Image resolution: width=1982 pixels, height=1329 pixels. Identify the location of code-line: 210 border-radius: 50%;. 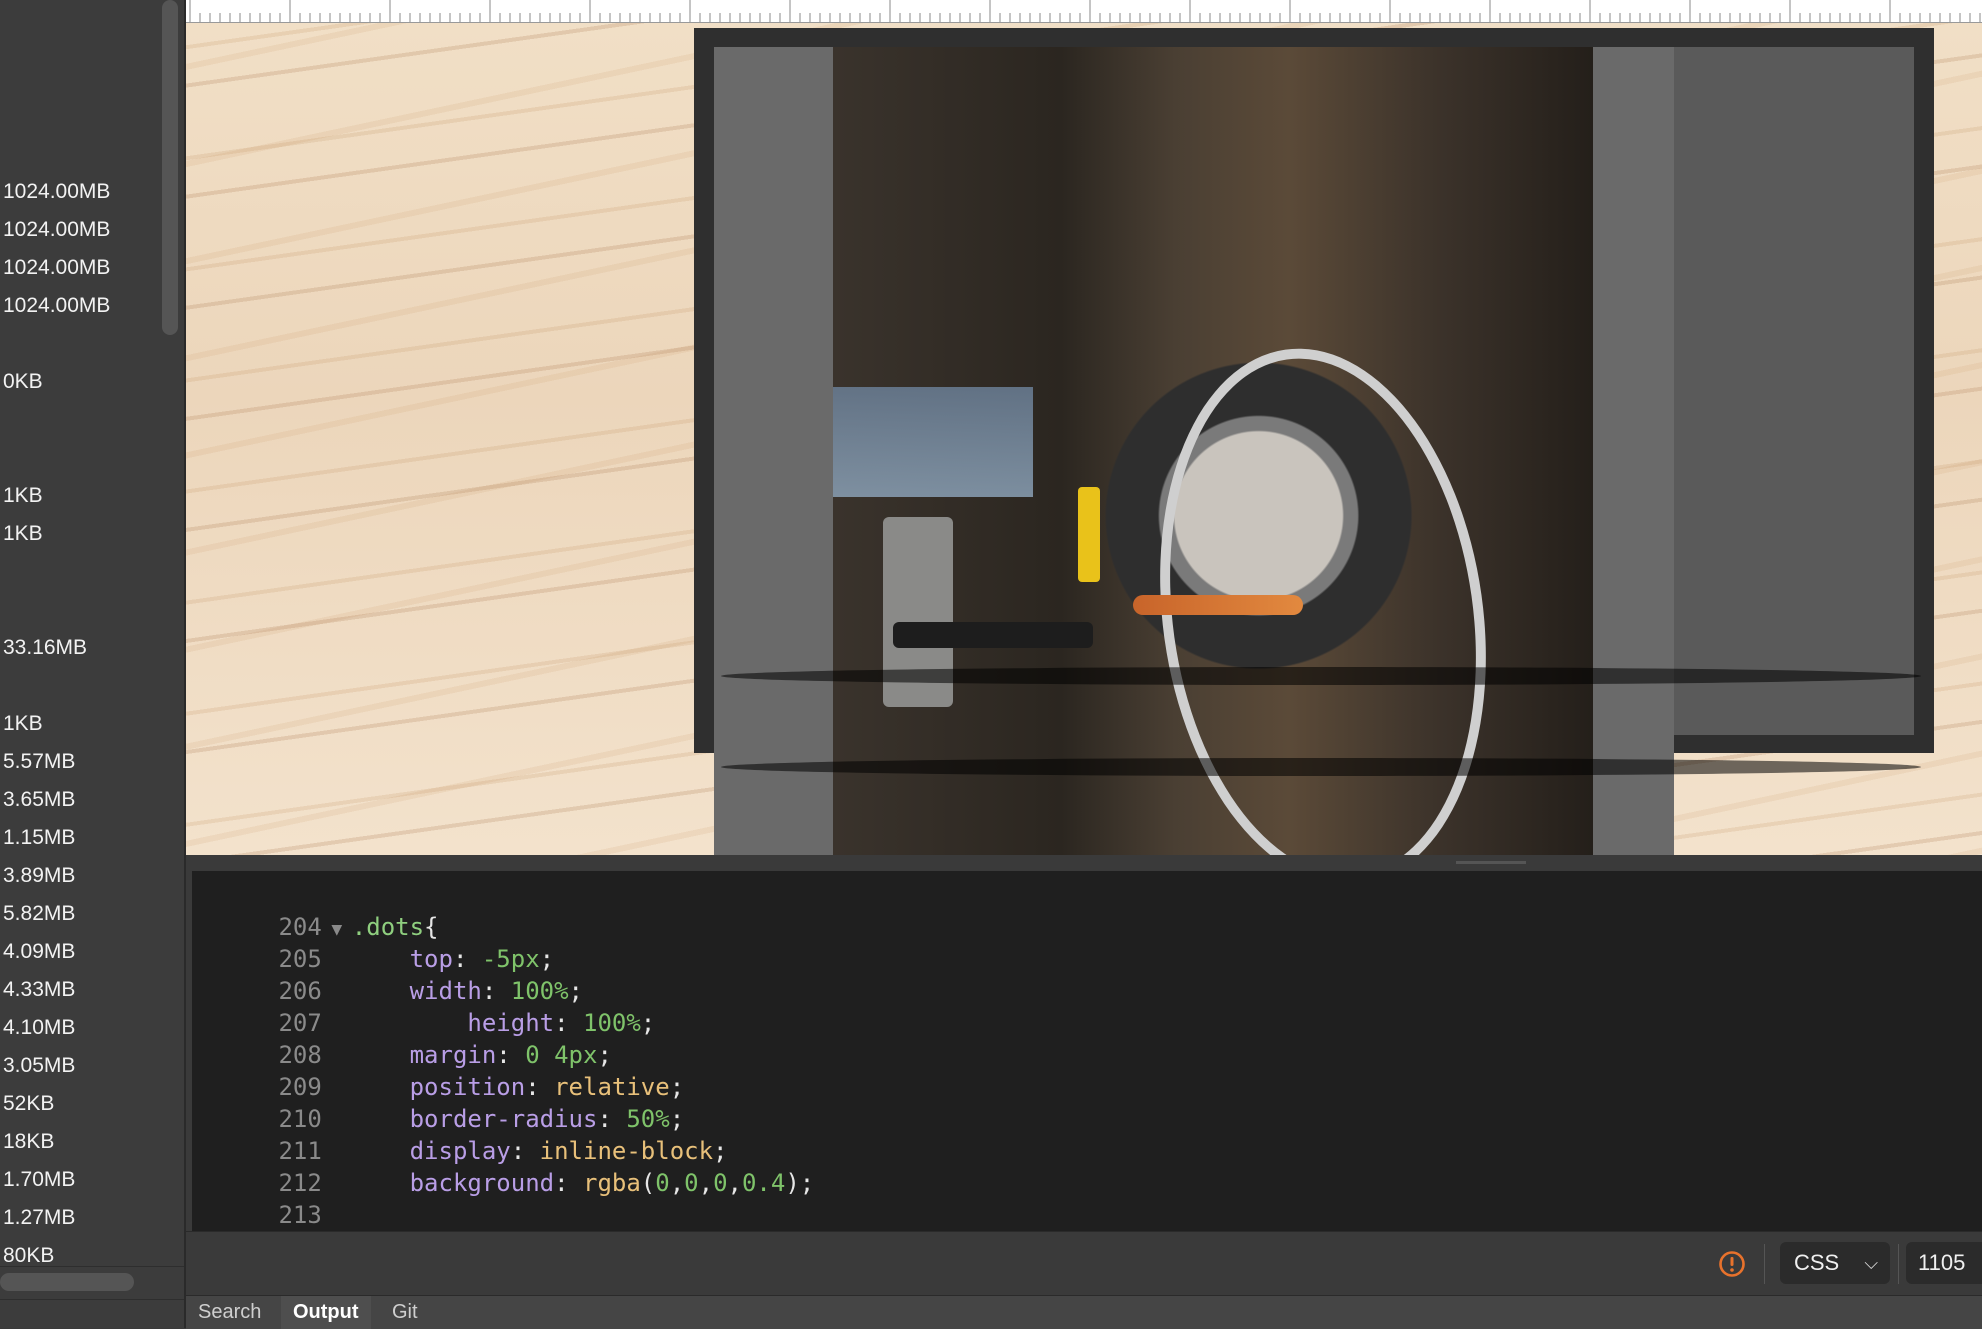
(438, 1102).